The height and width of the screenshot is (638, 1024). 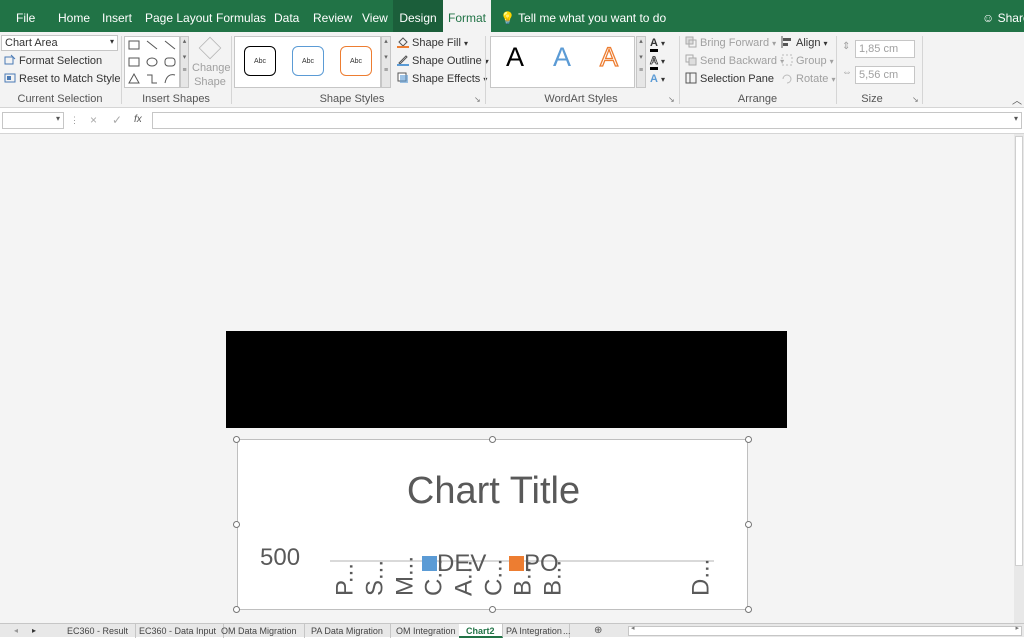 I want to click on sheet-tab: PA Integration, so click(x=534, y=631).